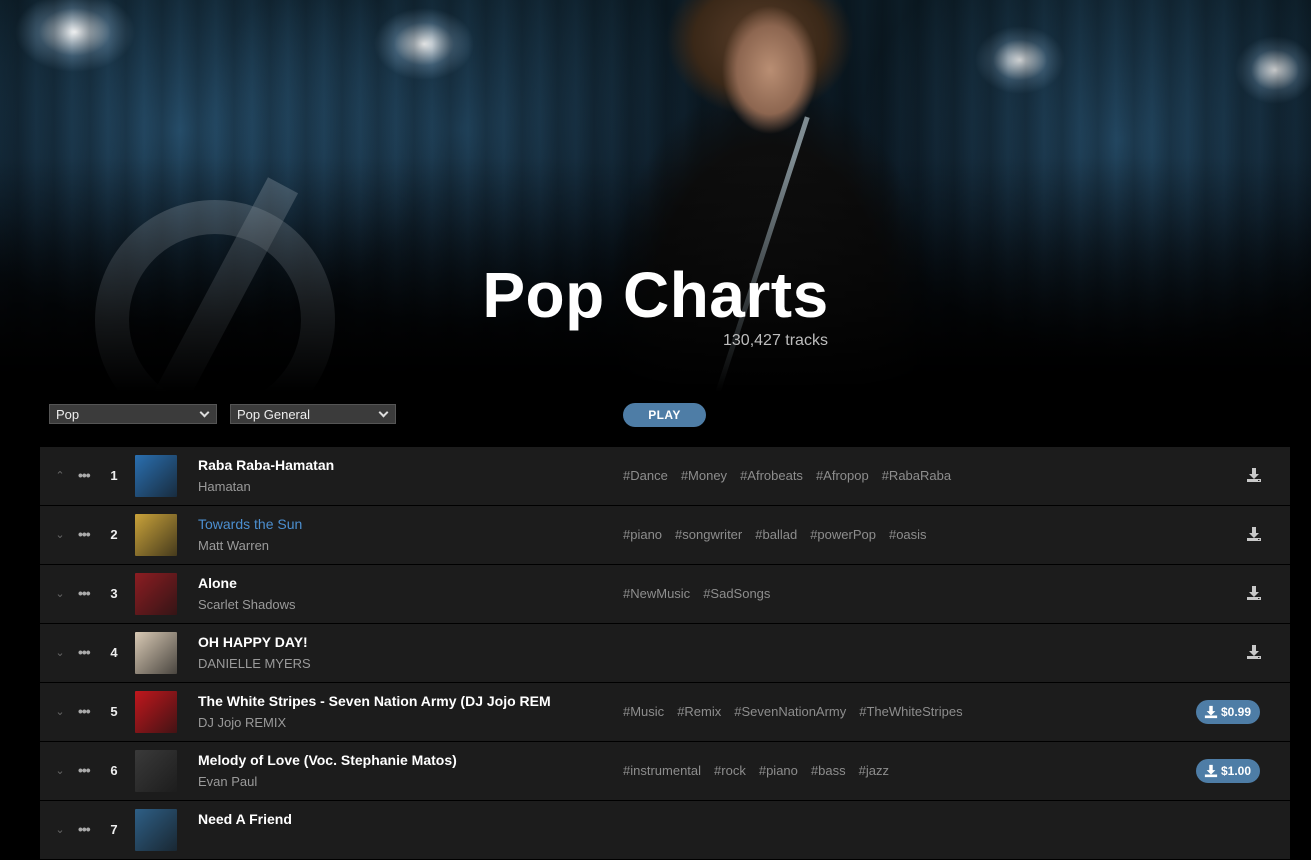 This screenshot has width=1311, height=860. Describe the element at coordinates (775, 340) in the screenshot. I see `track-count: 130,427 tracks` at that location.